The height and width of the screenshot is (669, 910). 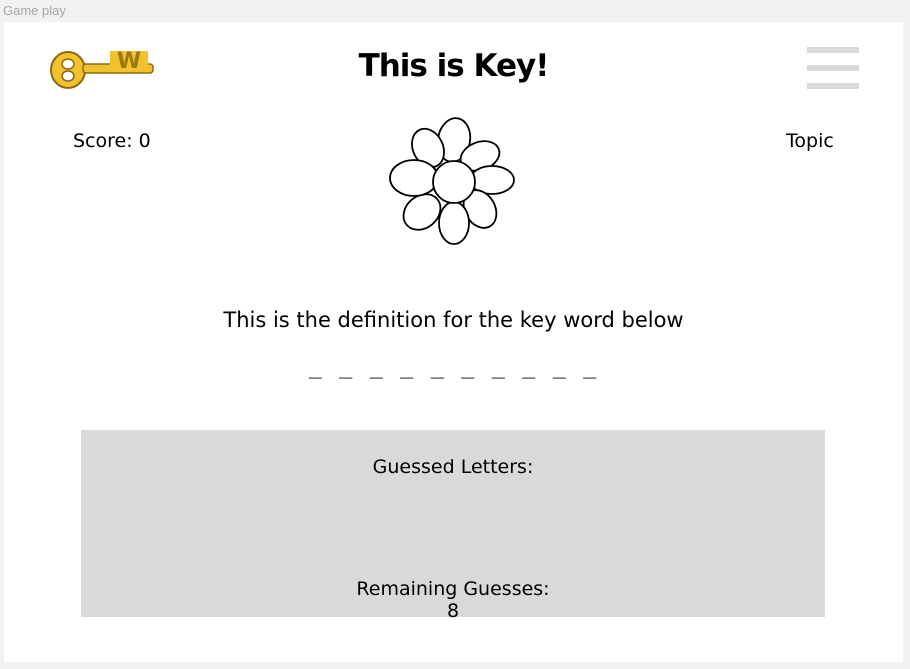 I want to click on guessed-letters-label: Guessed Letters:, so click(x=453, y=467).